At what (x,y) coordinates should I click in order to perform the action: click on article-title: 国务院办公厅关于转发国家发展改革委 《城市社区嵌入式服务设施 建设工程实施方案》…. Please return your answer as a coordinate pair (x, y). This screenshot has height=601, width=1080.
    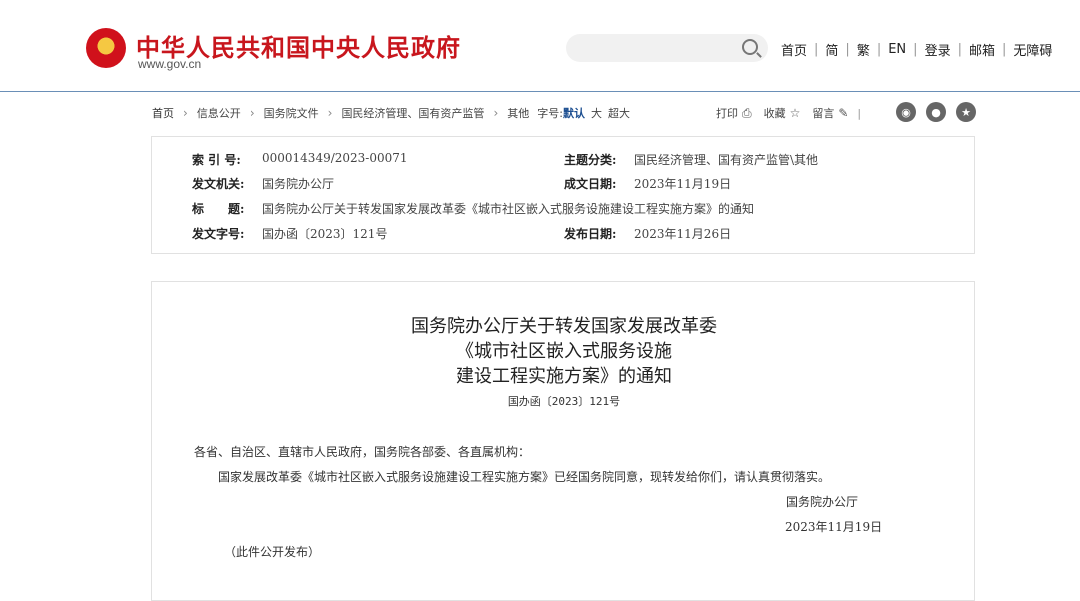
    Looking at the image, I should click on (564, 351).